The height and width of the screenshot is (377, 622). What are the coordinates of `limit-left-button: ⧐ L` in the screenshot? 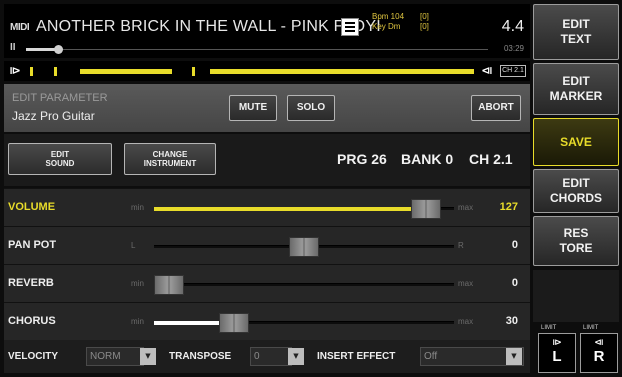 It's located at (557, 353).